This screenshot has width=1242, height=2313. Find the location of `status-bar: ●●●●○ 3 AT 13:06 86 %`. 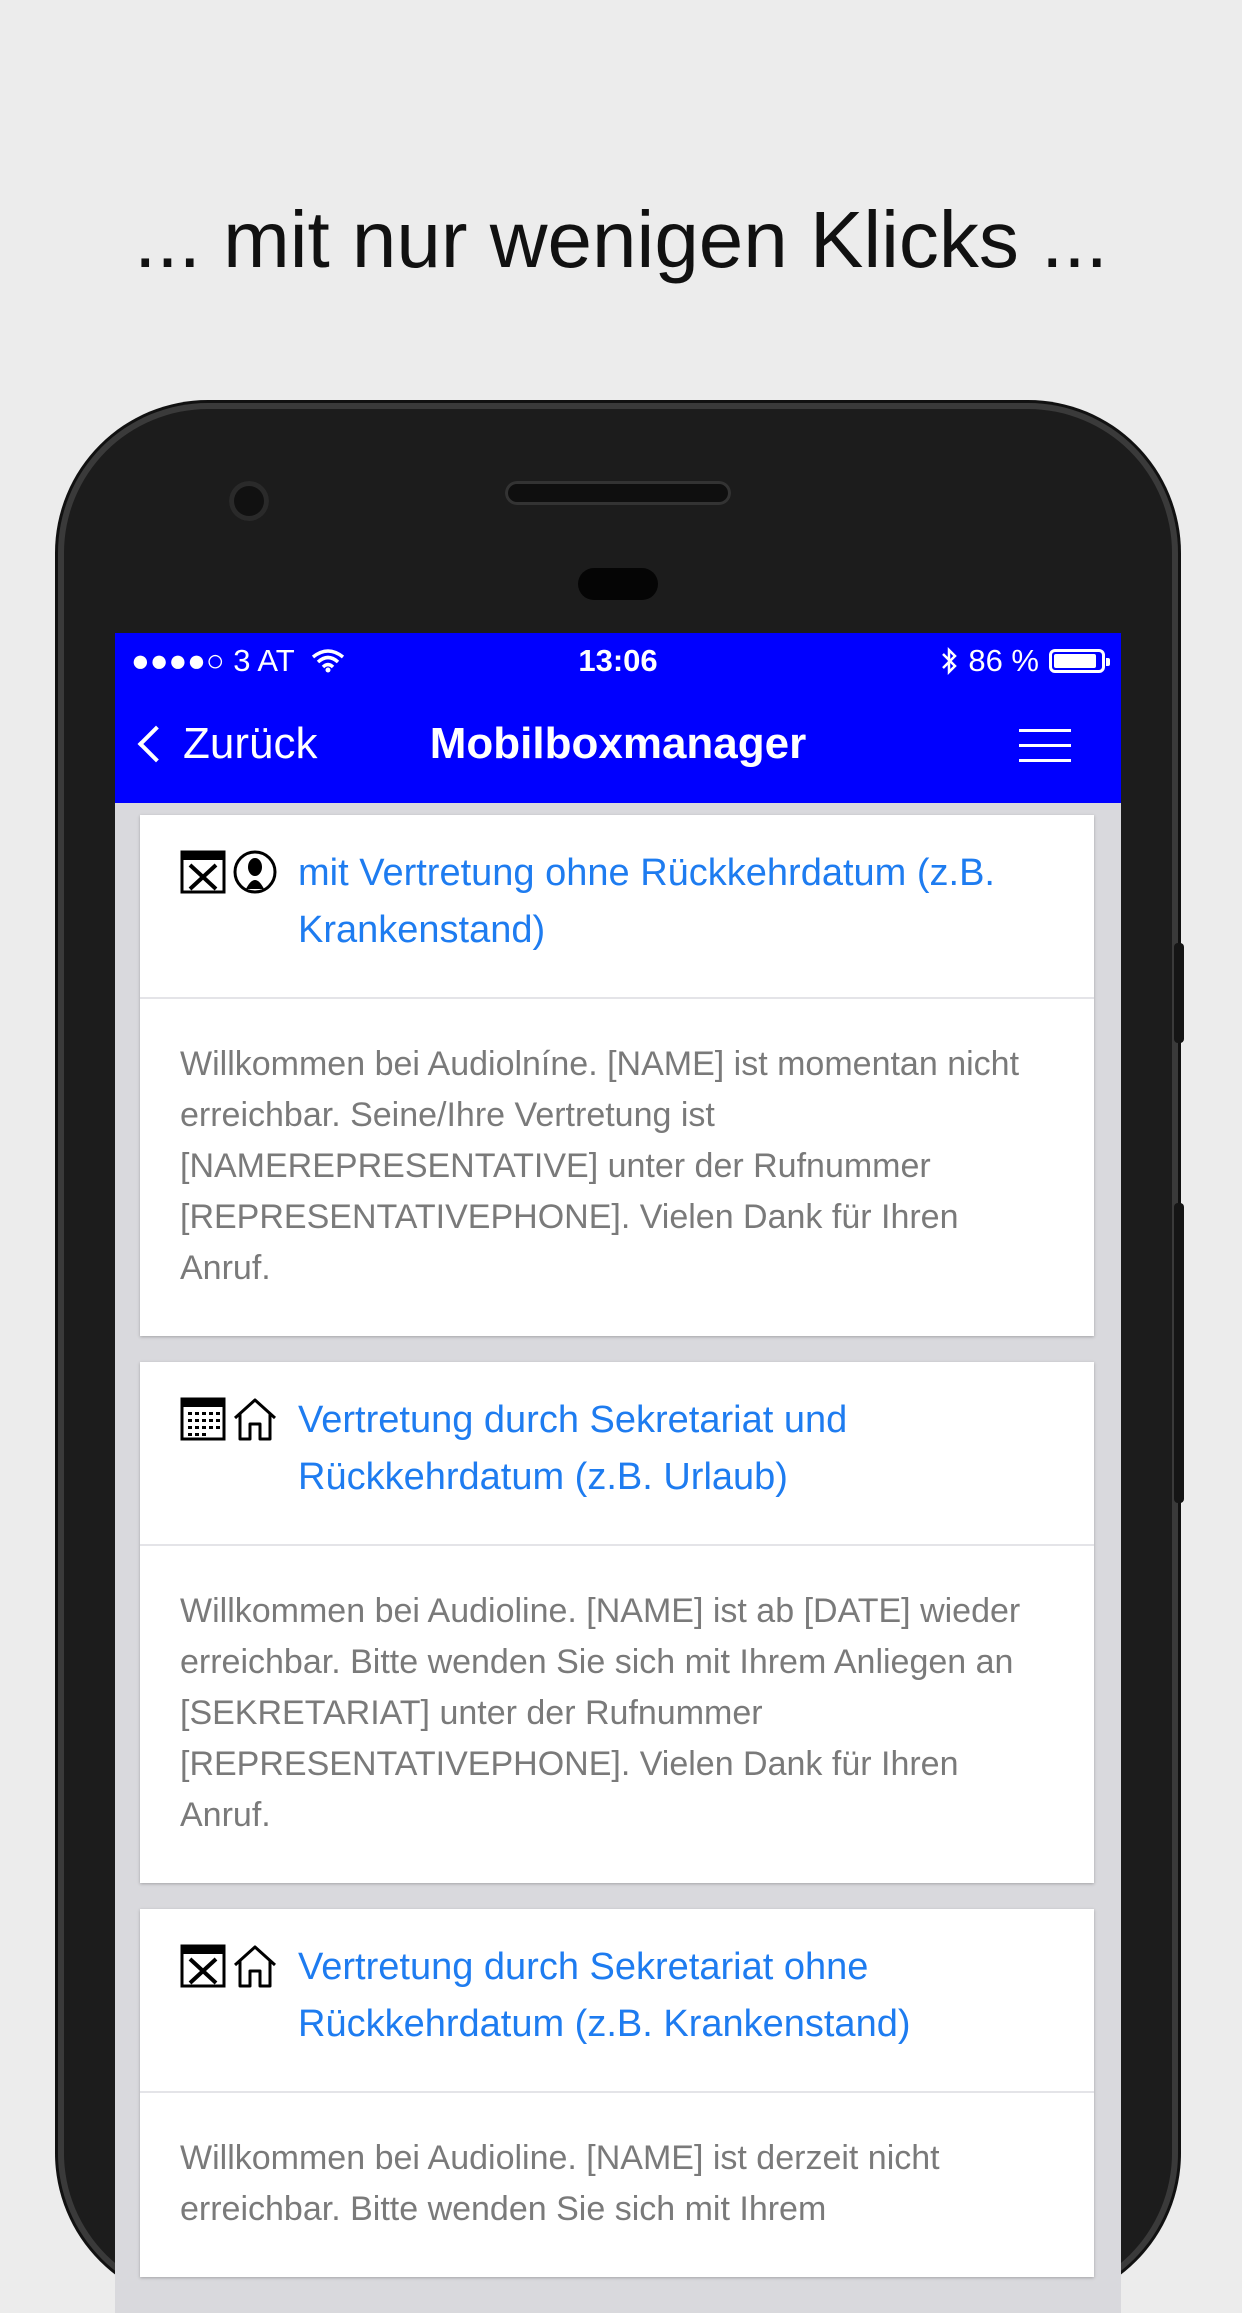

status-bar: ●●●●○ 3 AT 13:06 86 % is located at coordinates (618, 659).